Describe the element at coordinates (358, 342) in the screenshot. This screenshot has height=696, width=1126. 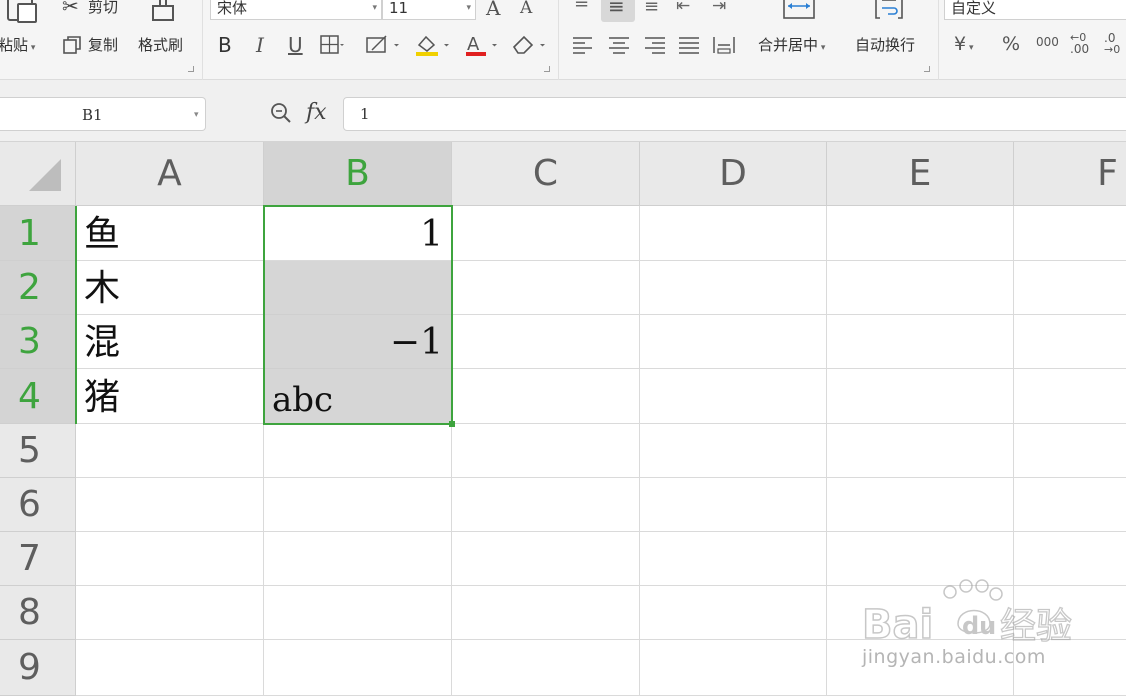
I see `cell-b3: −1` at that location.